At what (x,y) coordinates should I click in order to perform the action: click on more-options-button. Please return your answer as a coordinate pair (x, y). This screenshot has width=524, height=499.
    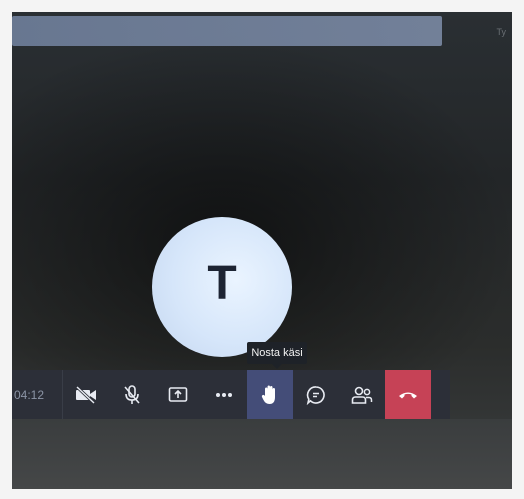
    Looking at the image, I should click on (224, 394).